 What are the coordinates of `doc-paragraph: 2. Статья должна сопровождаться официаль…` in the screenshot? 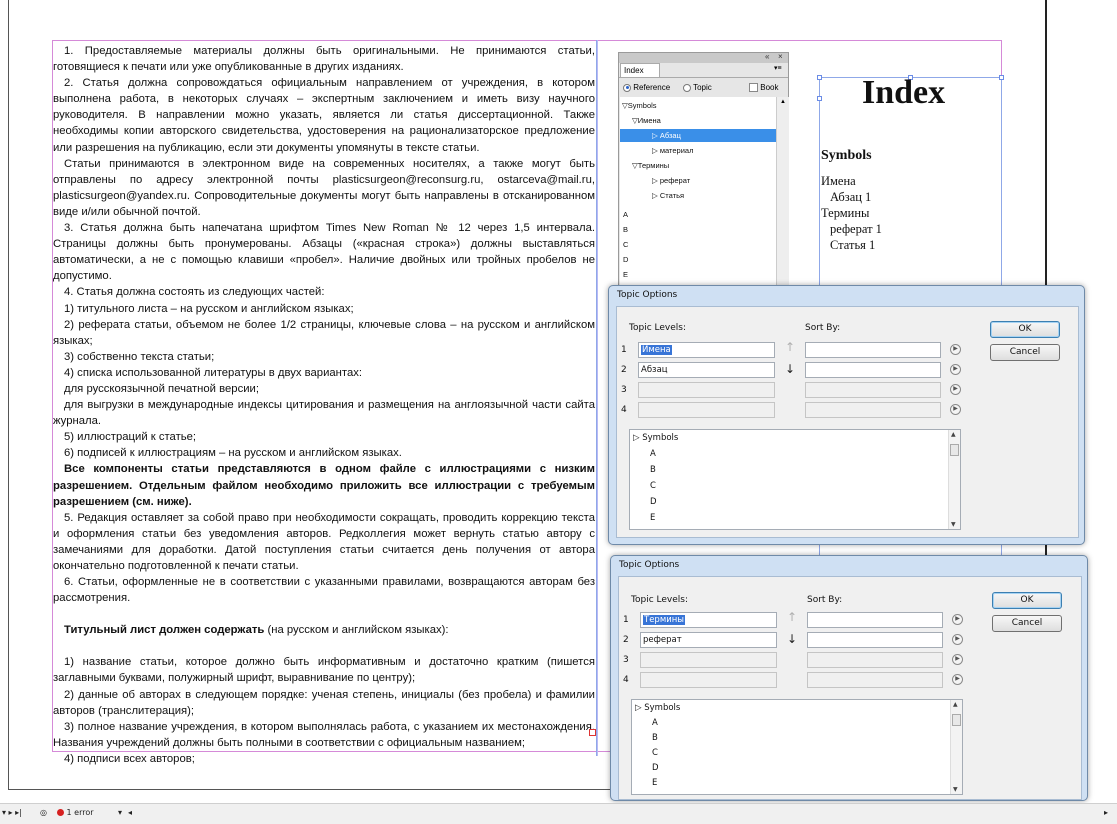 It's located at (324, 115).